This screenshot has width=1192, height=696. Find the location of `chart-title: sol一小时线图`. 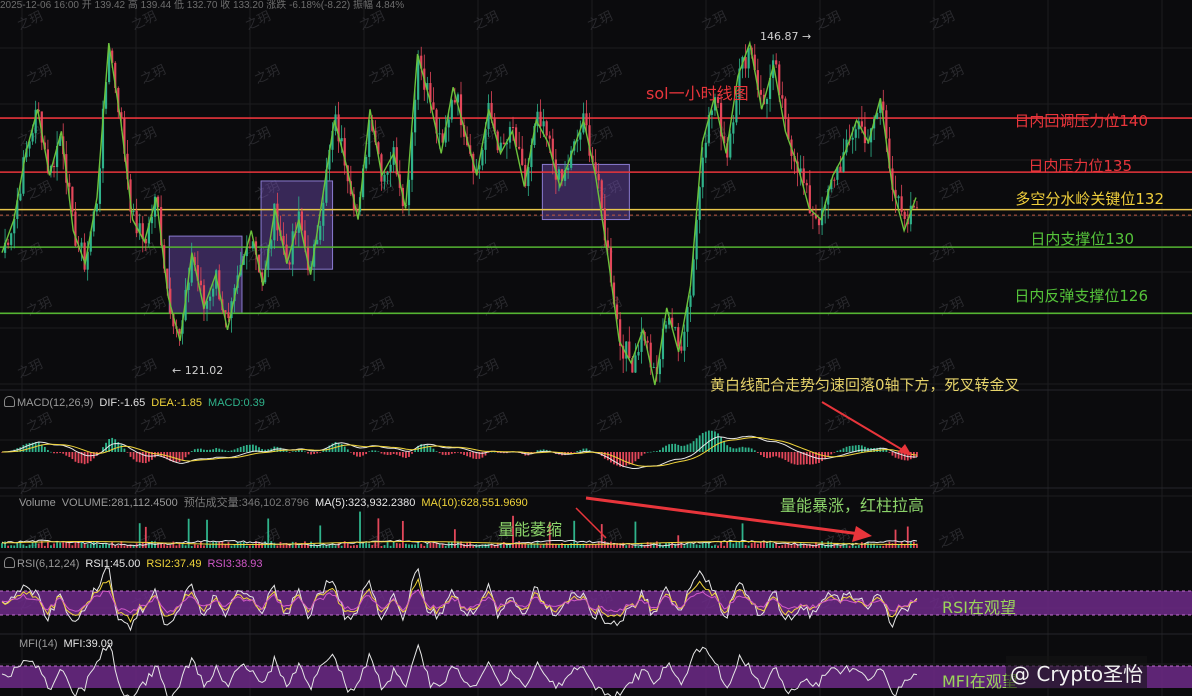

chart-title: sol一小时线图 is located at coordinates (697, 93).